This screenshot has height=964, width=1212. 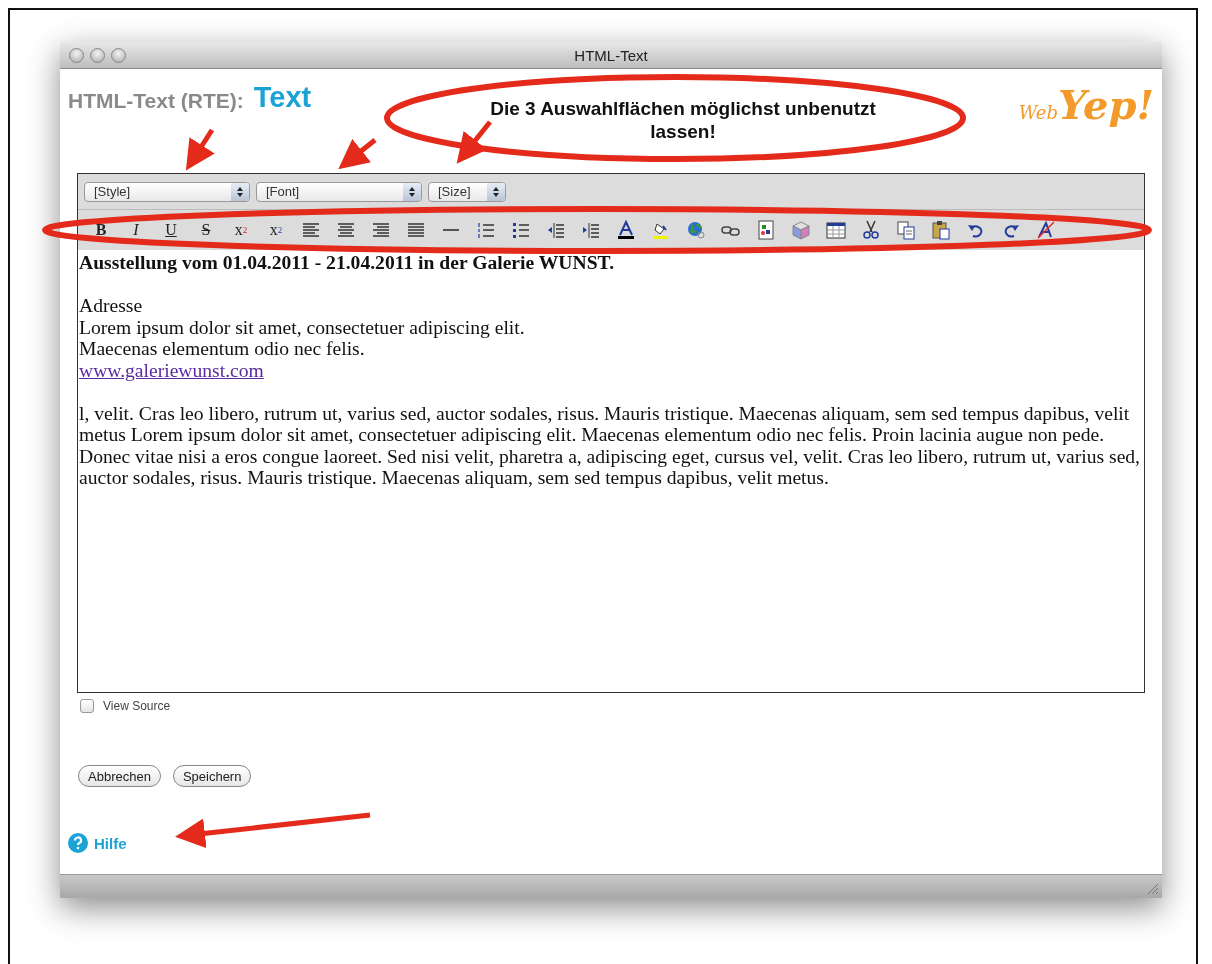 I want to click on justify-icon, so click(x=416, y=230).